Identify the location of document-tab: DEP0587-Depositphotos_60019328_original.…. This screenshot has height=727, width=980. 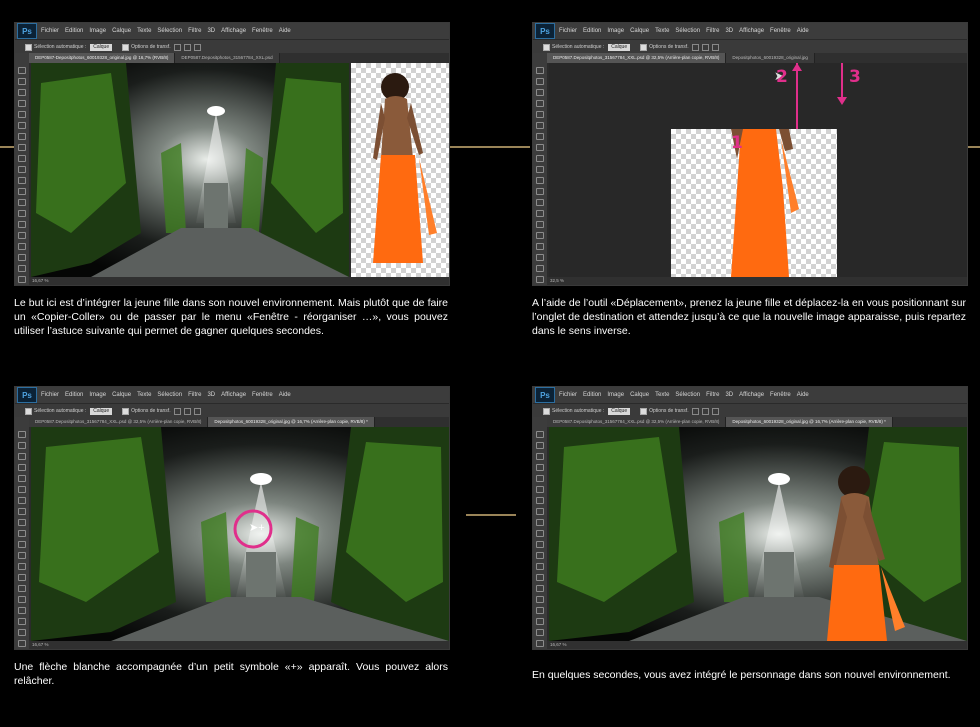
(102, 58).